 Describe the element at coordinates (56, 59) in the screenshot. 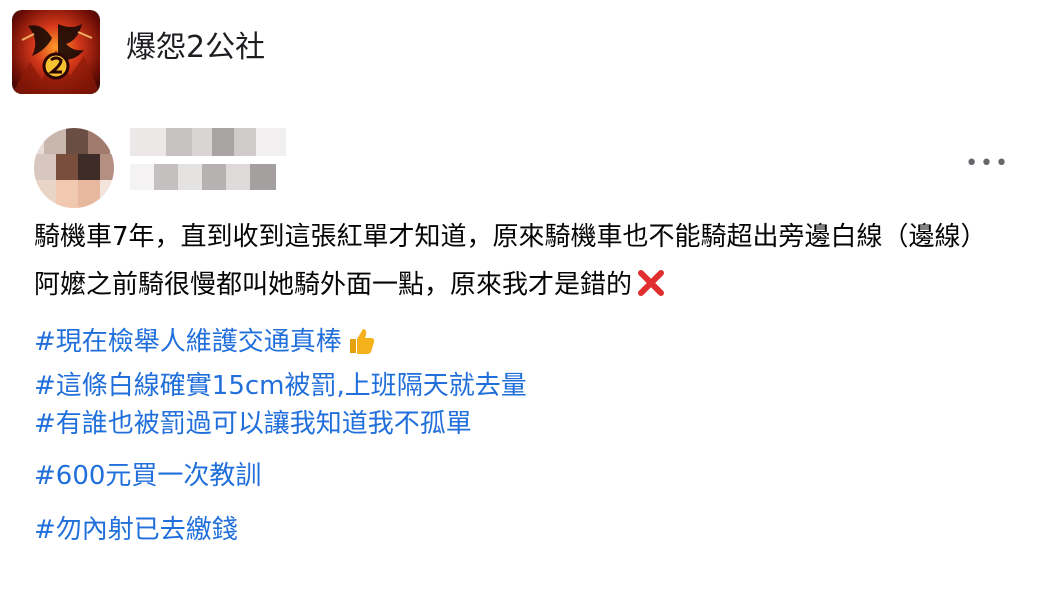

I see `group-logo-art` at that location.